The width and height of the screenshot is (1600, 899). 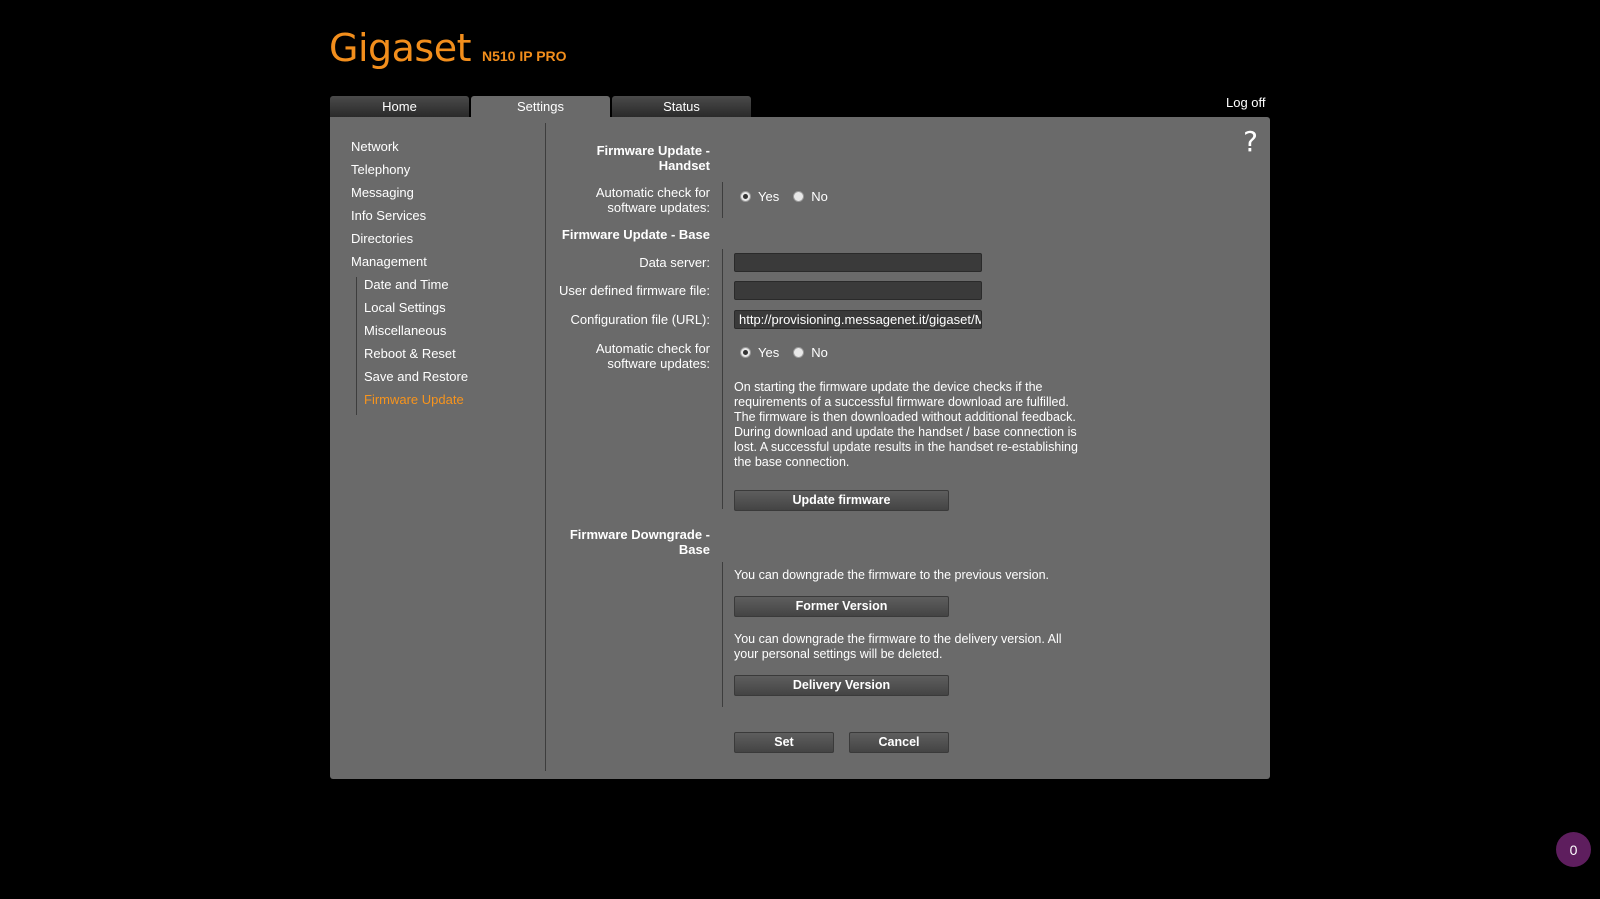 What do you see at coordinates (858, 290) in the screenshot?
I see `firmware-file-input` at bounding box center [858, 290].